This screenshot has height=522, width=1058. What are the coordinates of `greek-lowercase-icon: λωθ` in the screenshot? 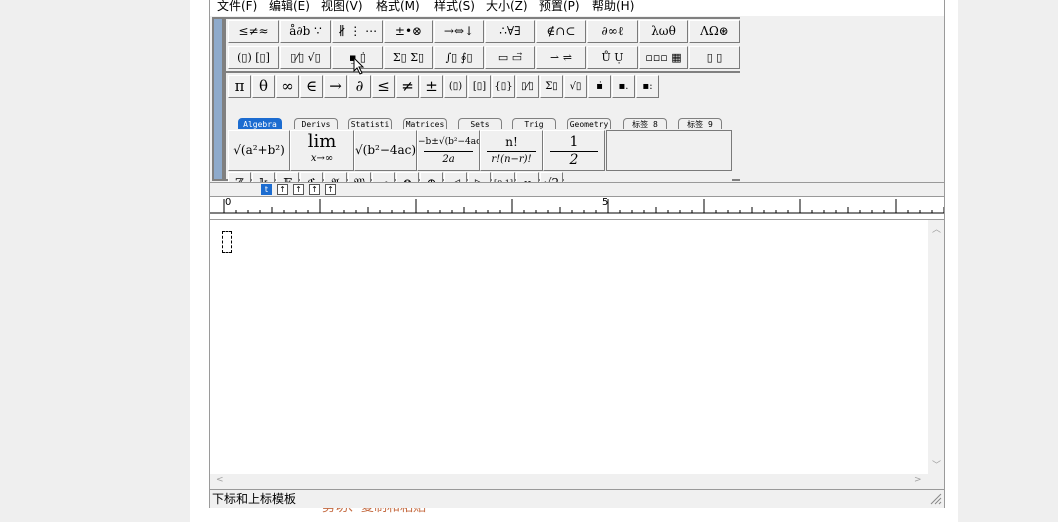 It's located at (663, 31).